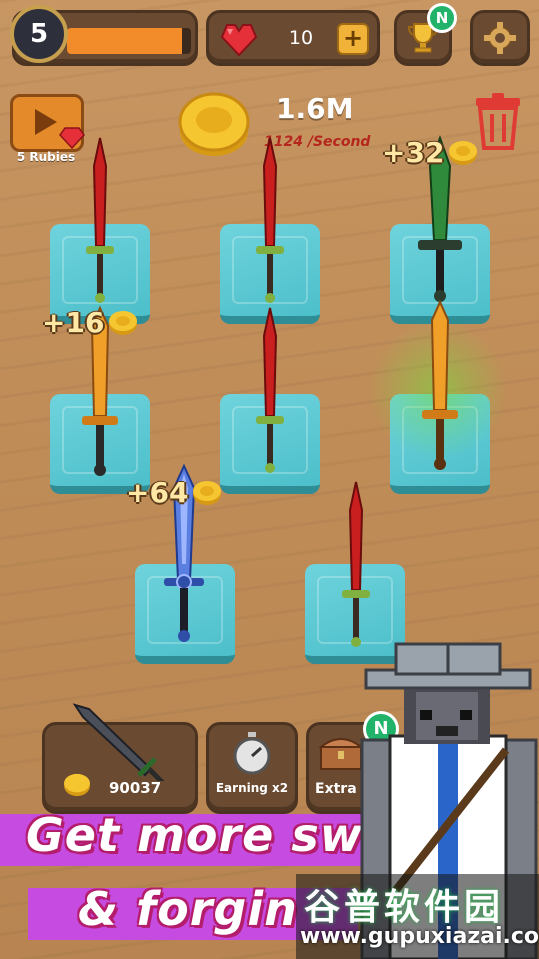 This screenshot has width=539, height=959. Describe the element at coordinates (72, 138) in the screenshot. I see `ruby-icon` at that location.